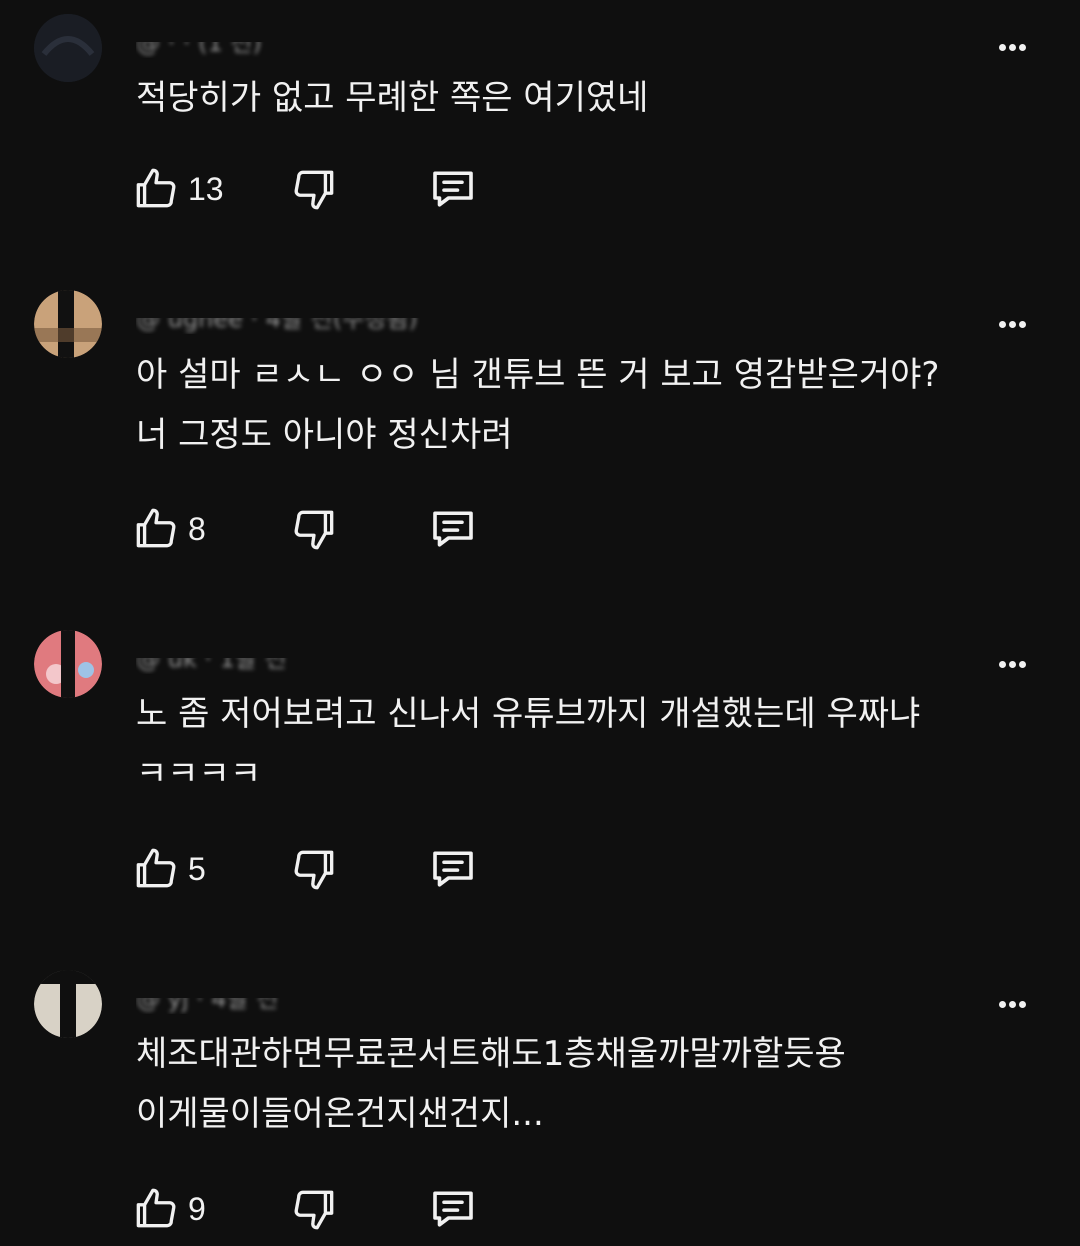  Describe the element at coordinates (366, 659) in the screenshot. I see `comment-author-line: @ uk · 1달 전` at that location.